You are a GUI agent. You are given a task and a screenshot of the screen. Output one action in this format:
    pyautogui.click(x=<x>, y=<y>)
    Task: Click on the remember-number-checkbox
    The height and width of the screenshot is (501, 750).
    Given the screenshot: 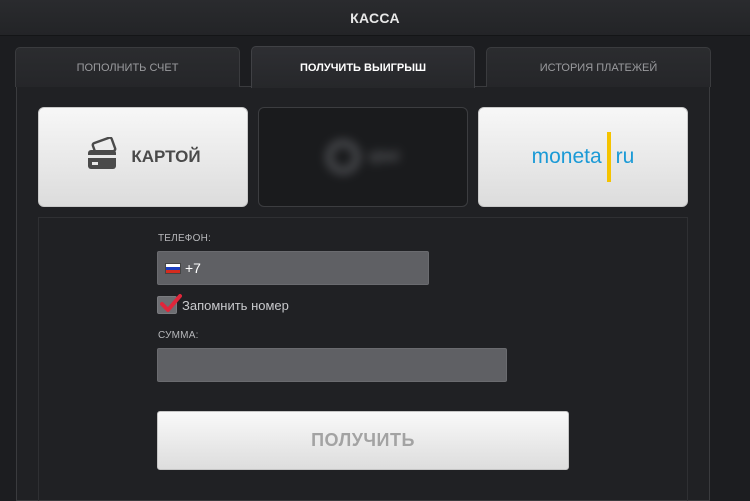 What is the action you would take?
    pyautogui.click(x=169, y=304)
    